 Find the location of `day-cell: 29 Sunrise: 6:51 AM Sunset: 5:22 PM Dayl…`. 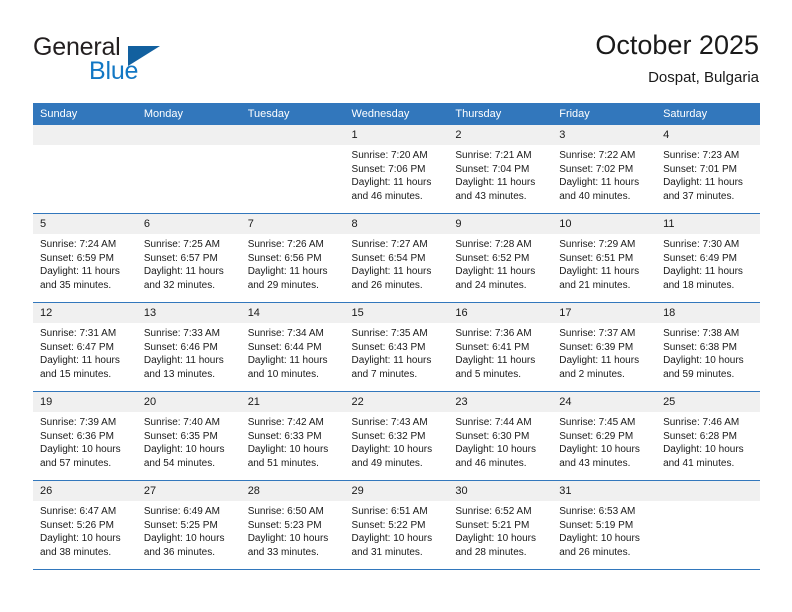

day-cell: 29 Sunrise: 6:51 AM Sunset: 5:22 PM Dayl… is located at coordinates (396, 525).